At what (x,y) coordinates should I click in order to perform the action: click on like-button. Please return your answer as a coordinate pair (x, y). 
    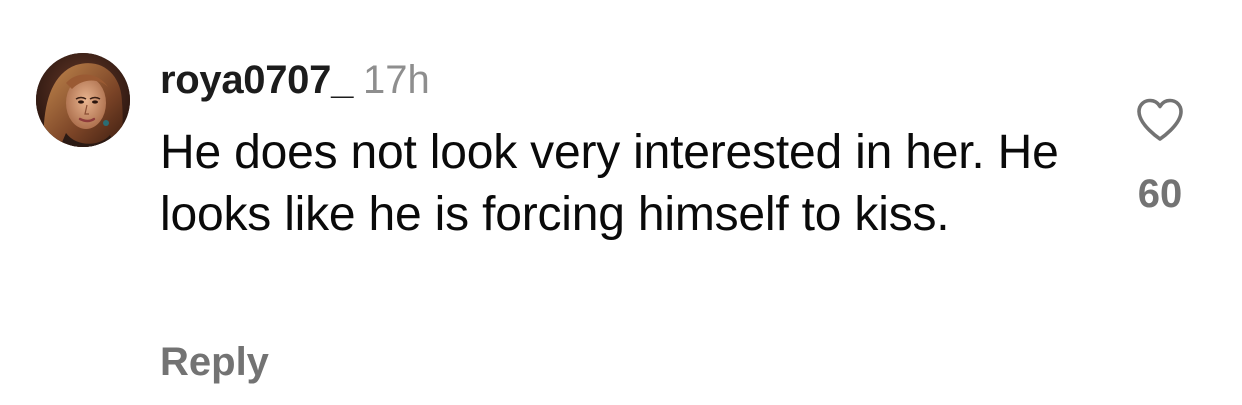
    Looking at the image, I should click on (1160, 120).